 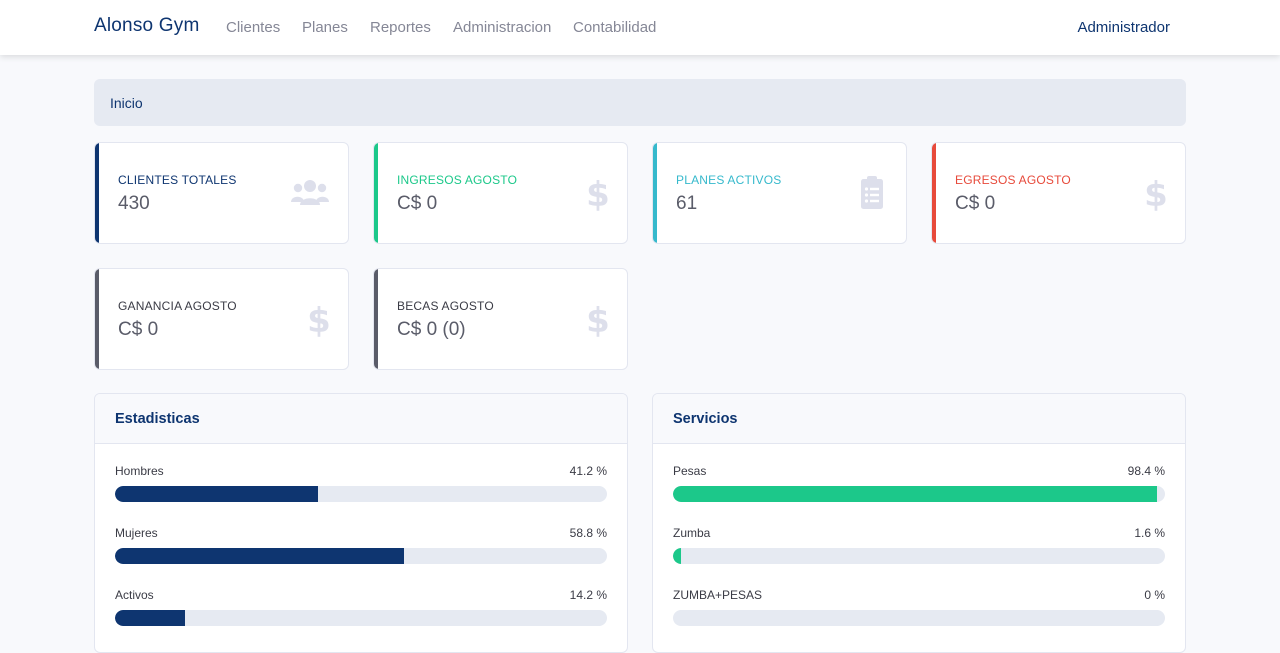 I want to click on stat-percent: 1.6 %, so click(x=1149, y=533).